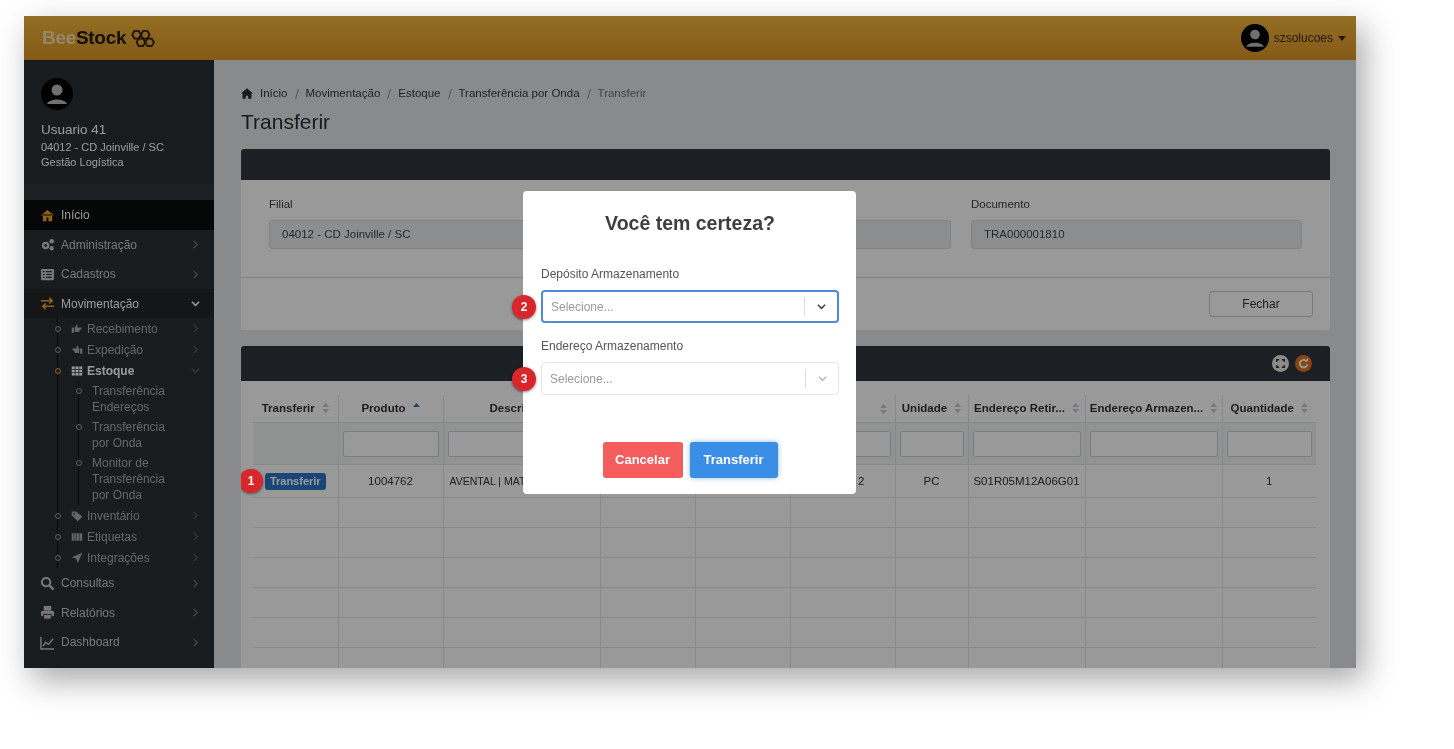 Image resolution: width=1454 pixels, height=749 pixels. I want to click on field-label: Endereço Armazenamento, so click(613, 347).